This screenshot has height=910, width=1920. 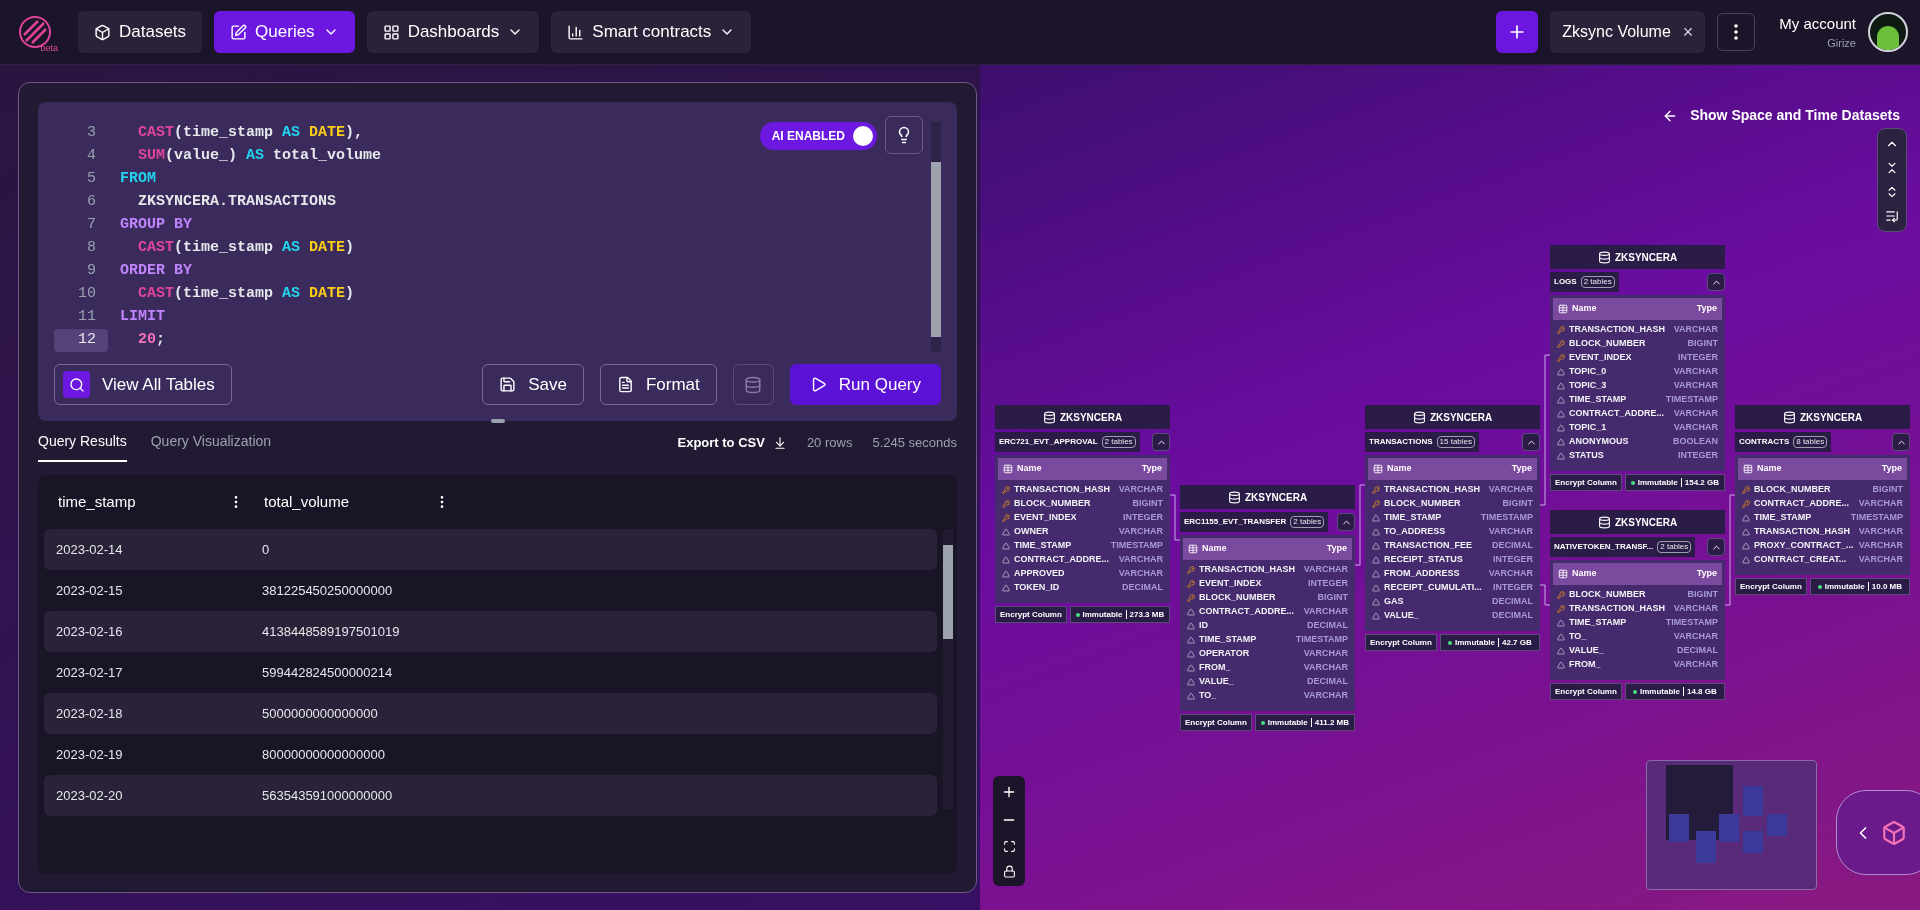 What do you see at coordinates (1706, 574) in the screenshot?
I see `type-header: Type` at bounding box center [1706, 574].